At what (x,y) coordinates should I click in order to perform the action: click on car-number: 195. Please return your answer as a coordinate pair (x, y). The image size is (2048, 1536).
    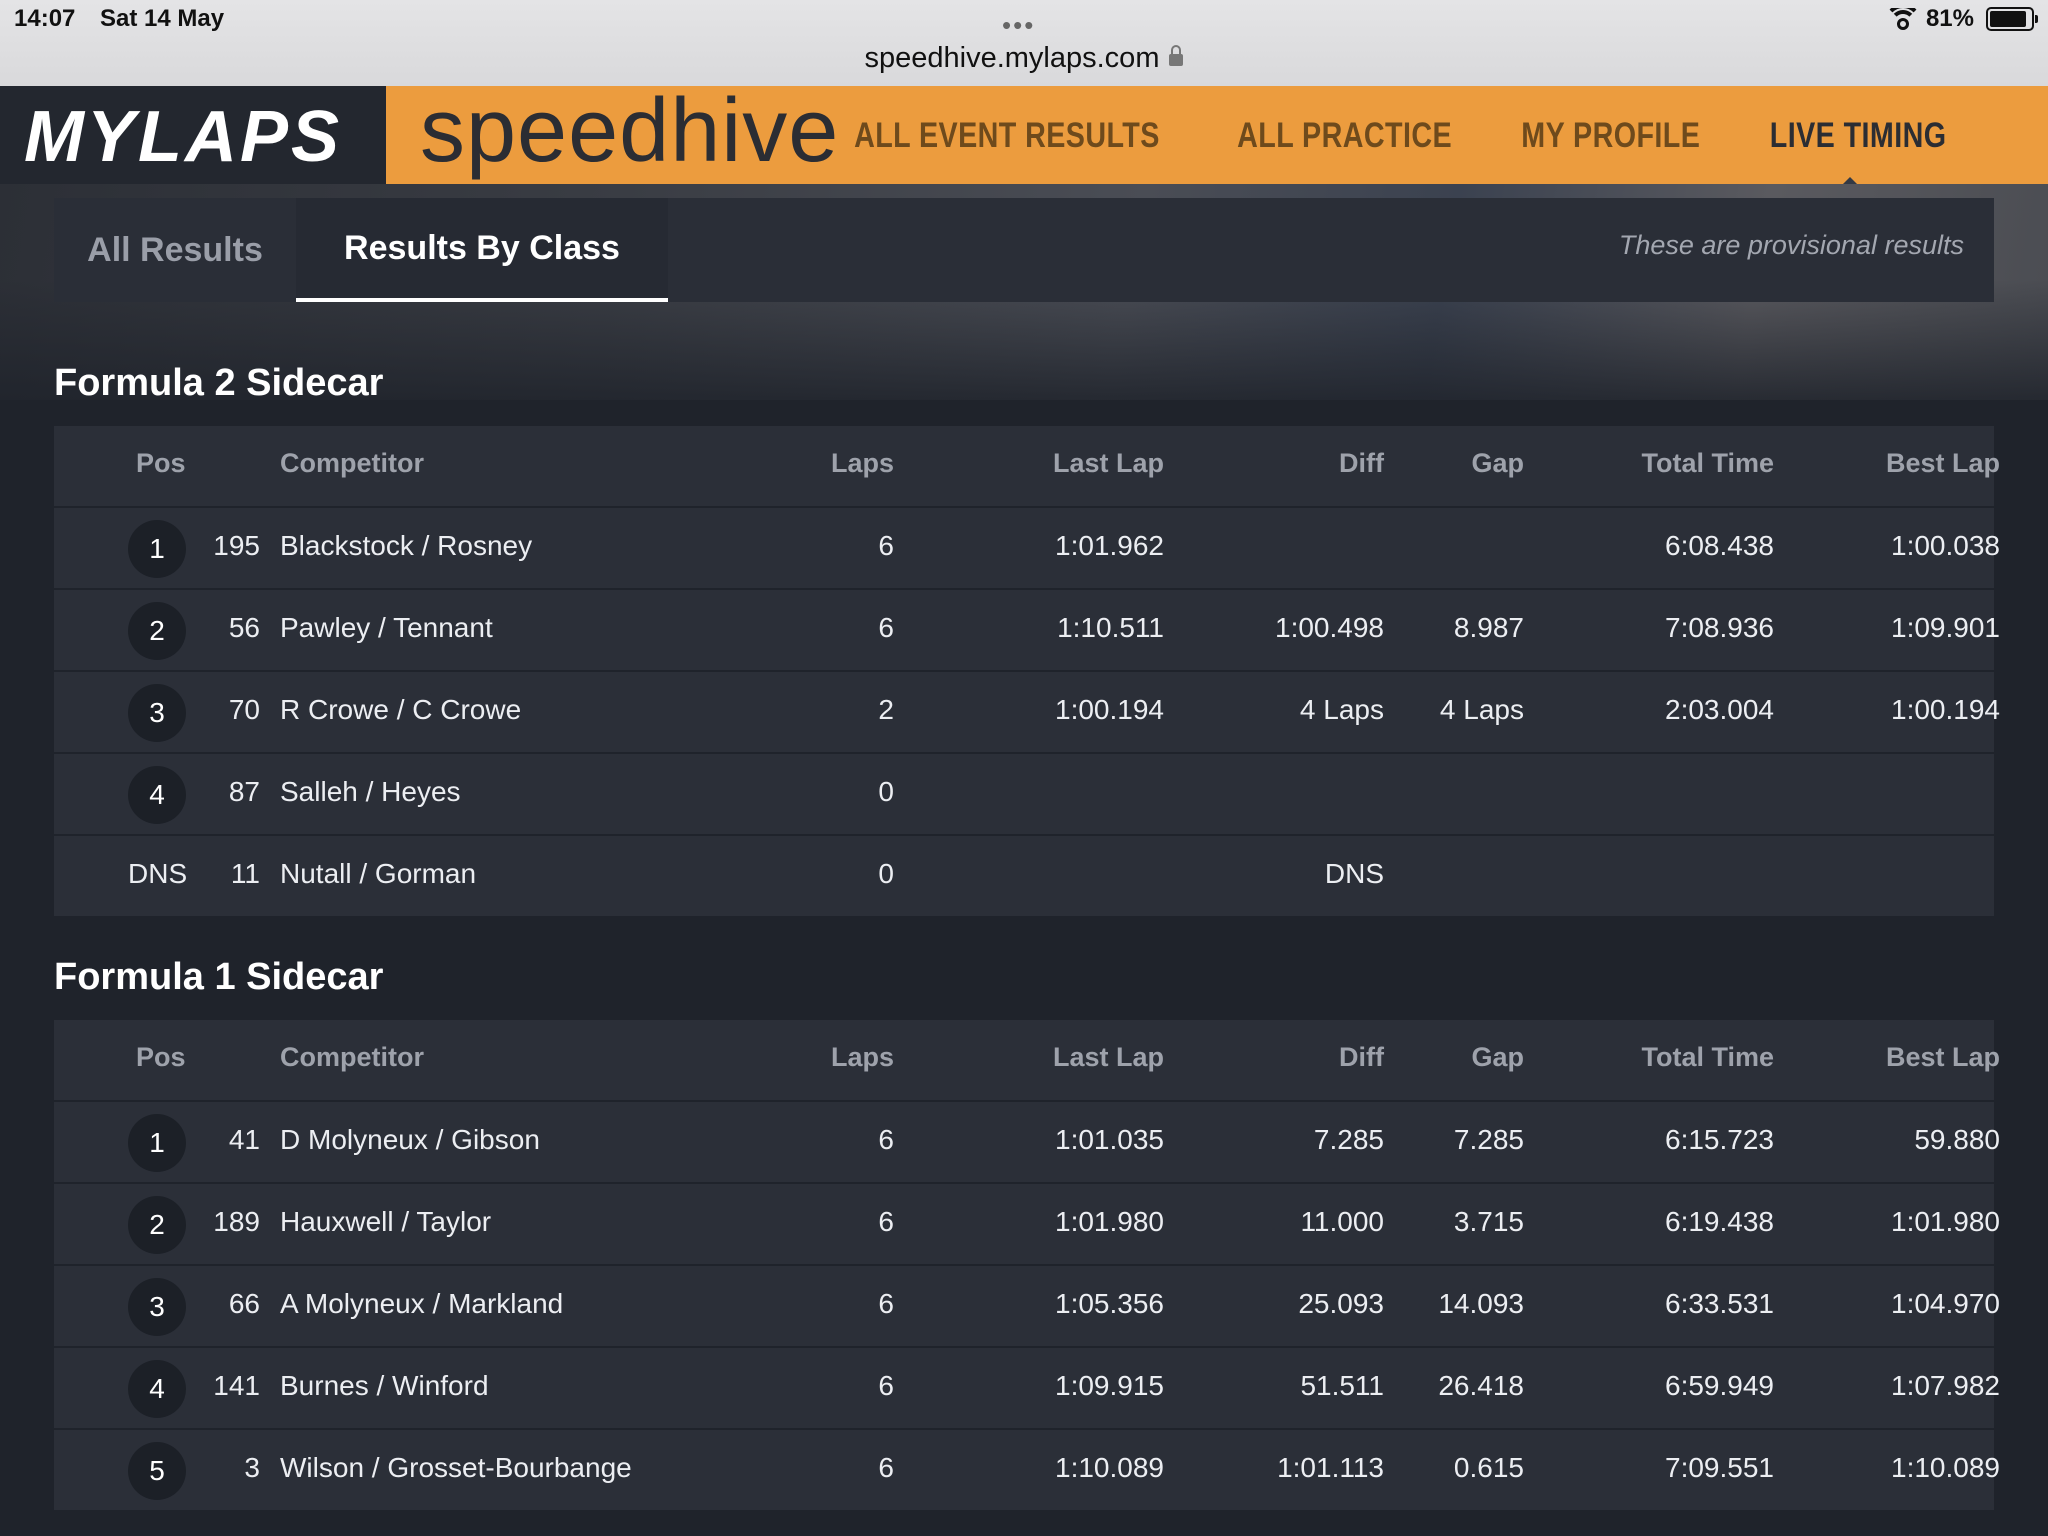
    Looking at the image, I should click on (236, 545).